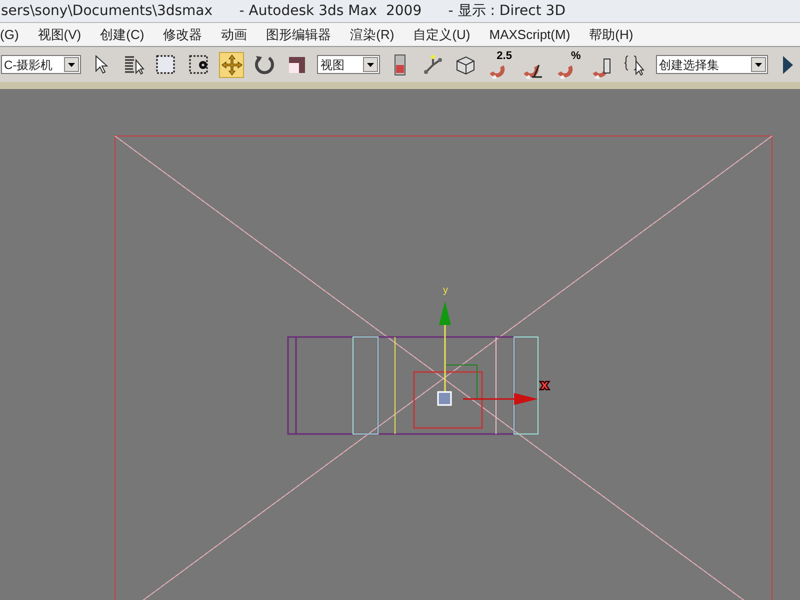 This screenshot has width=800, height=600. What do you see at coordinates (182, 34) in the screenshot?
I see `menu-item: 修改器` at bounding box center [182, 34].